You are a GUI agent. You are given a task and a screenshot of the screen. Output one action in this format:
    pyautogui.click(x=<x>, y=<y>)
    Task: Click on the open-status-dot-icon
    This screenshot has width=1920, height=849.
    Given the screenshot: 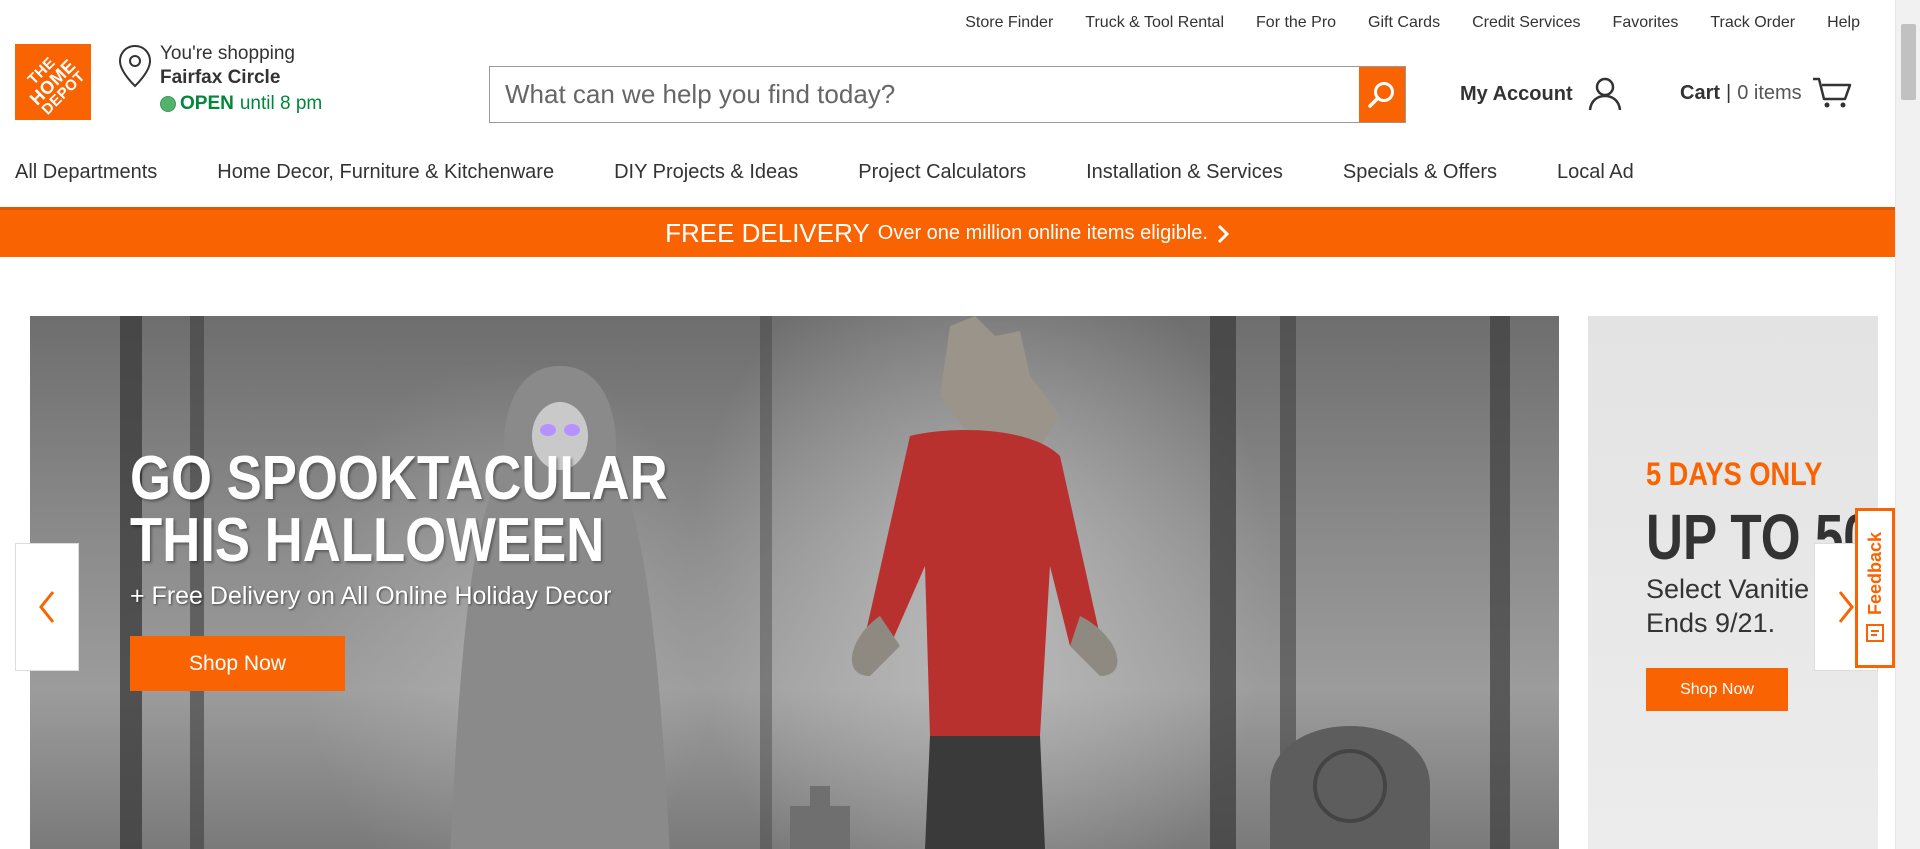 What is the action you would take?
    pyautogui.click(x=168, y=104)
    